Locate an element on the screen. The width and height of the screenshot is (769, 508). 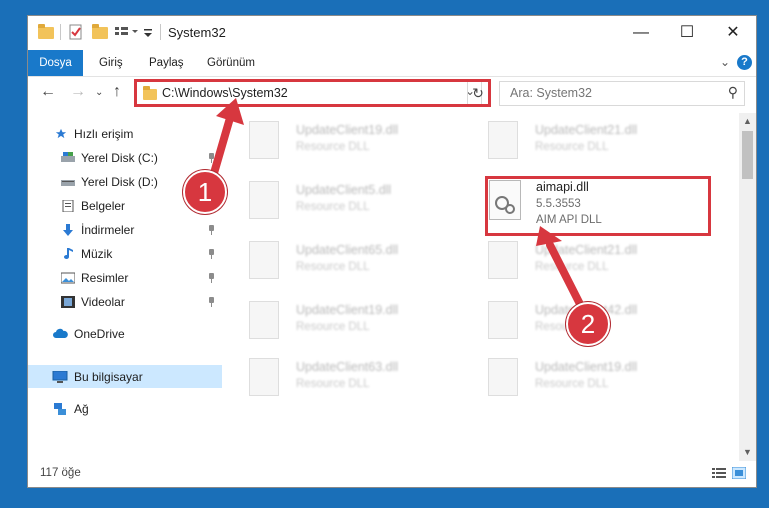
callout-badge-1: 1 is located at coordinates (205, 192).